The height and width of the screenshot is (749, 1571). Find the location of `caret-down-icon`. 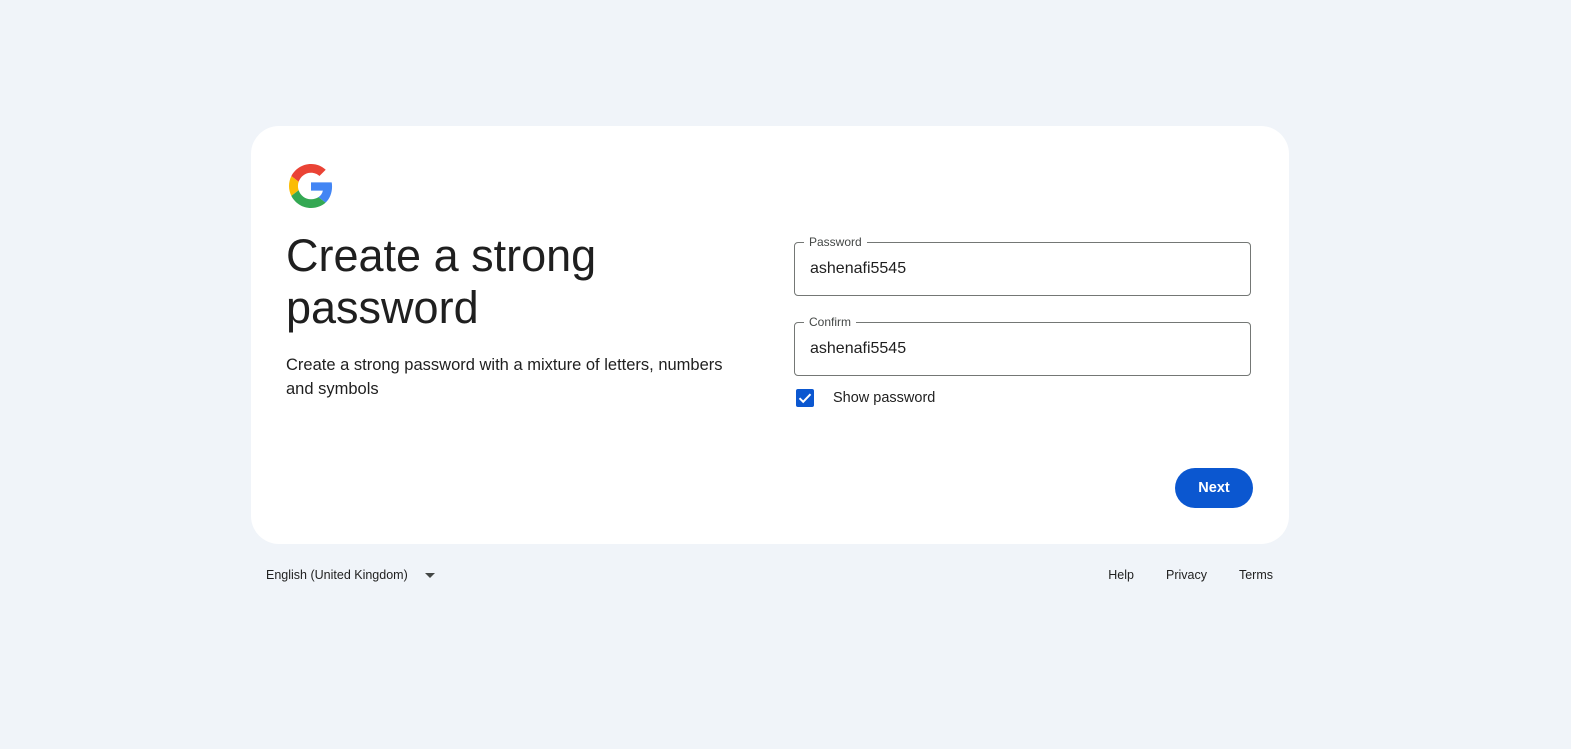

caret-down-icon is located at coordinates (429, 575).